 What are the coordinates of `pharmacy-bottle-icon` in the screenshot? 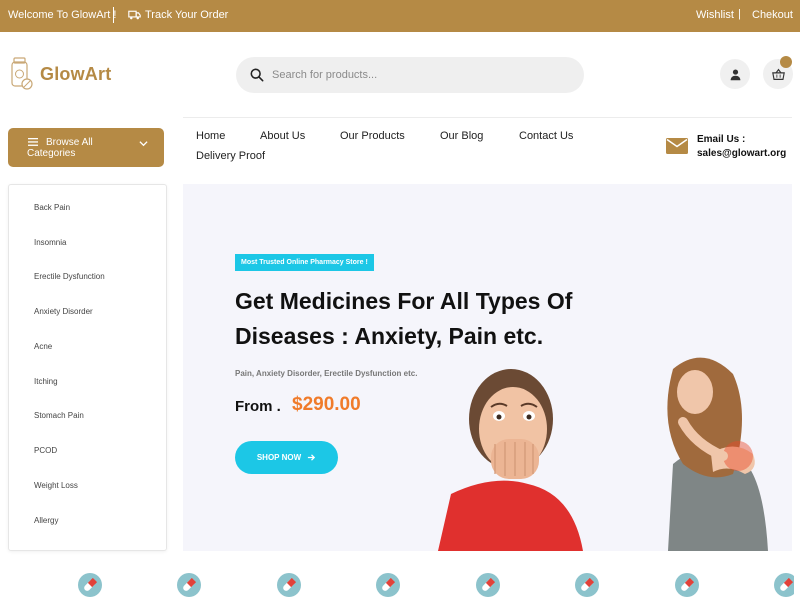 It's located at (22, 73).